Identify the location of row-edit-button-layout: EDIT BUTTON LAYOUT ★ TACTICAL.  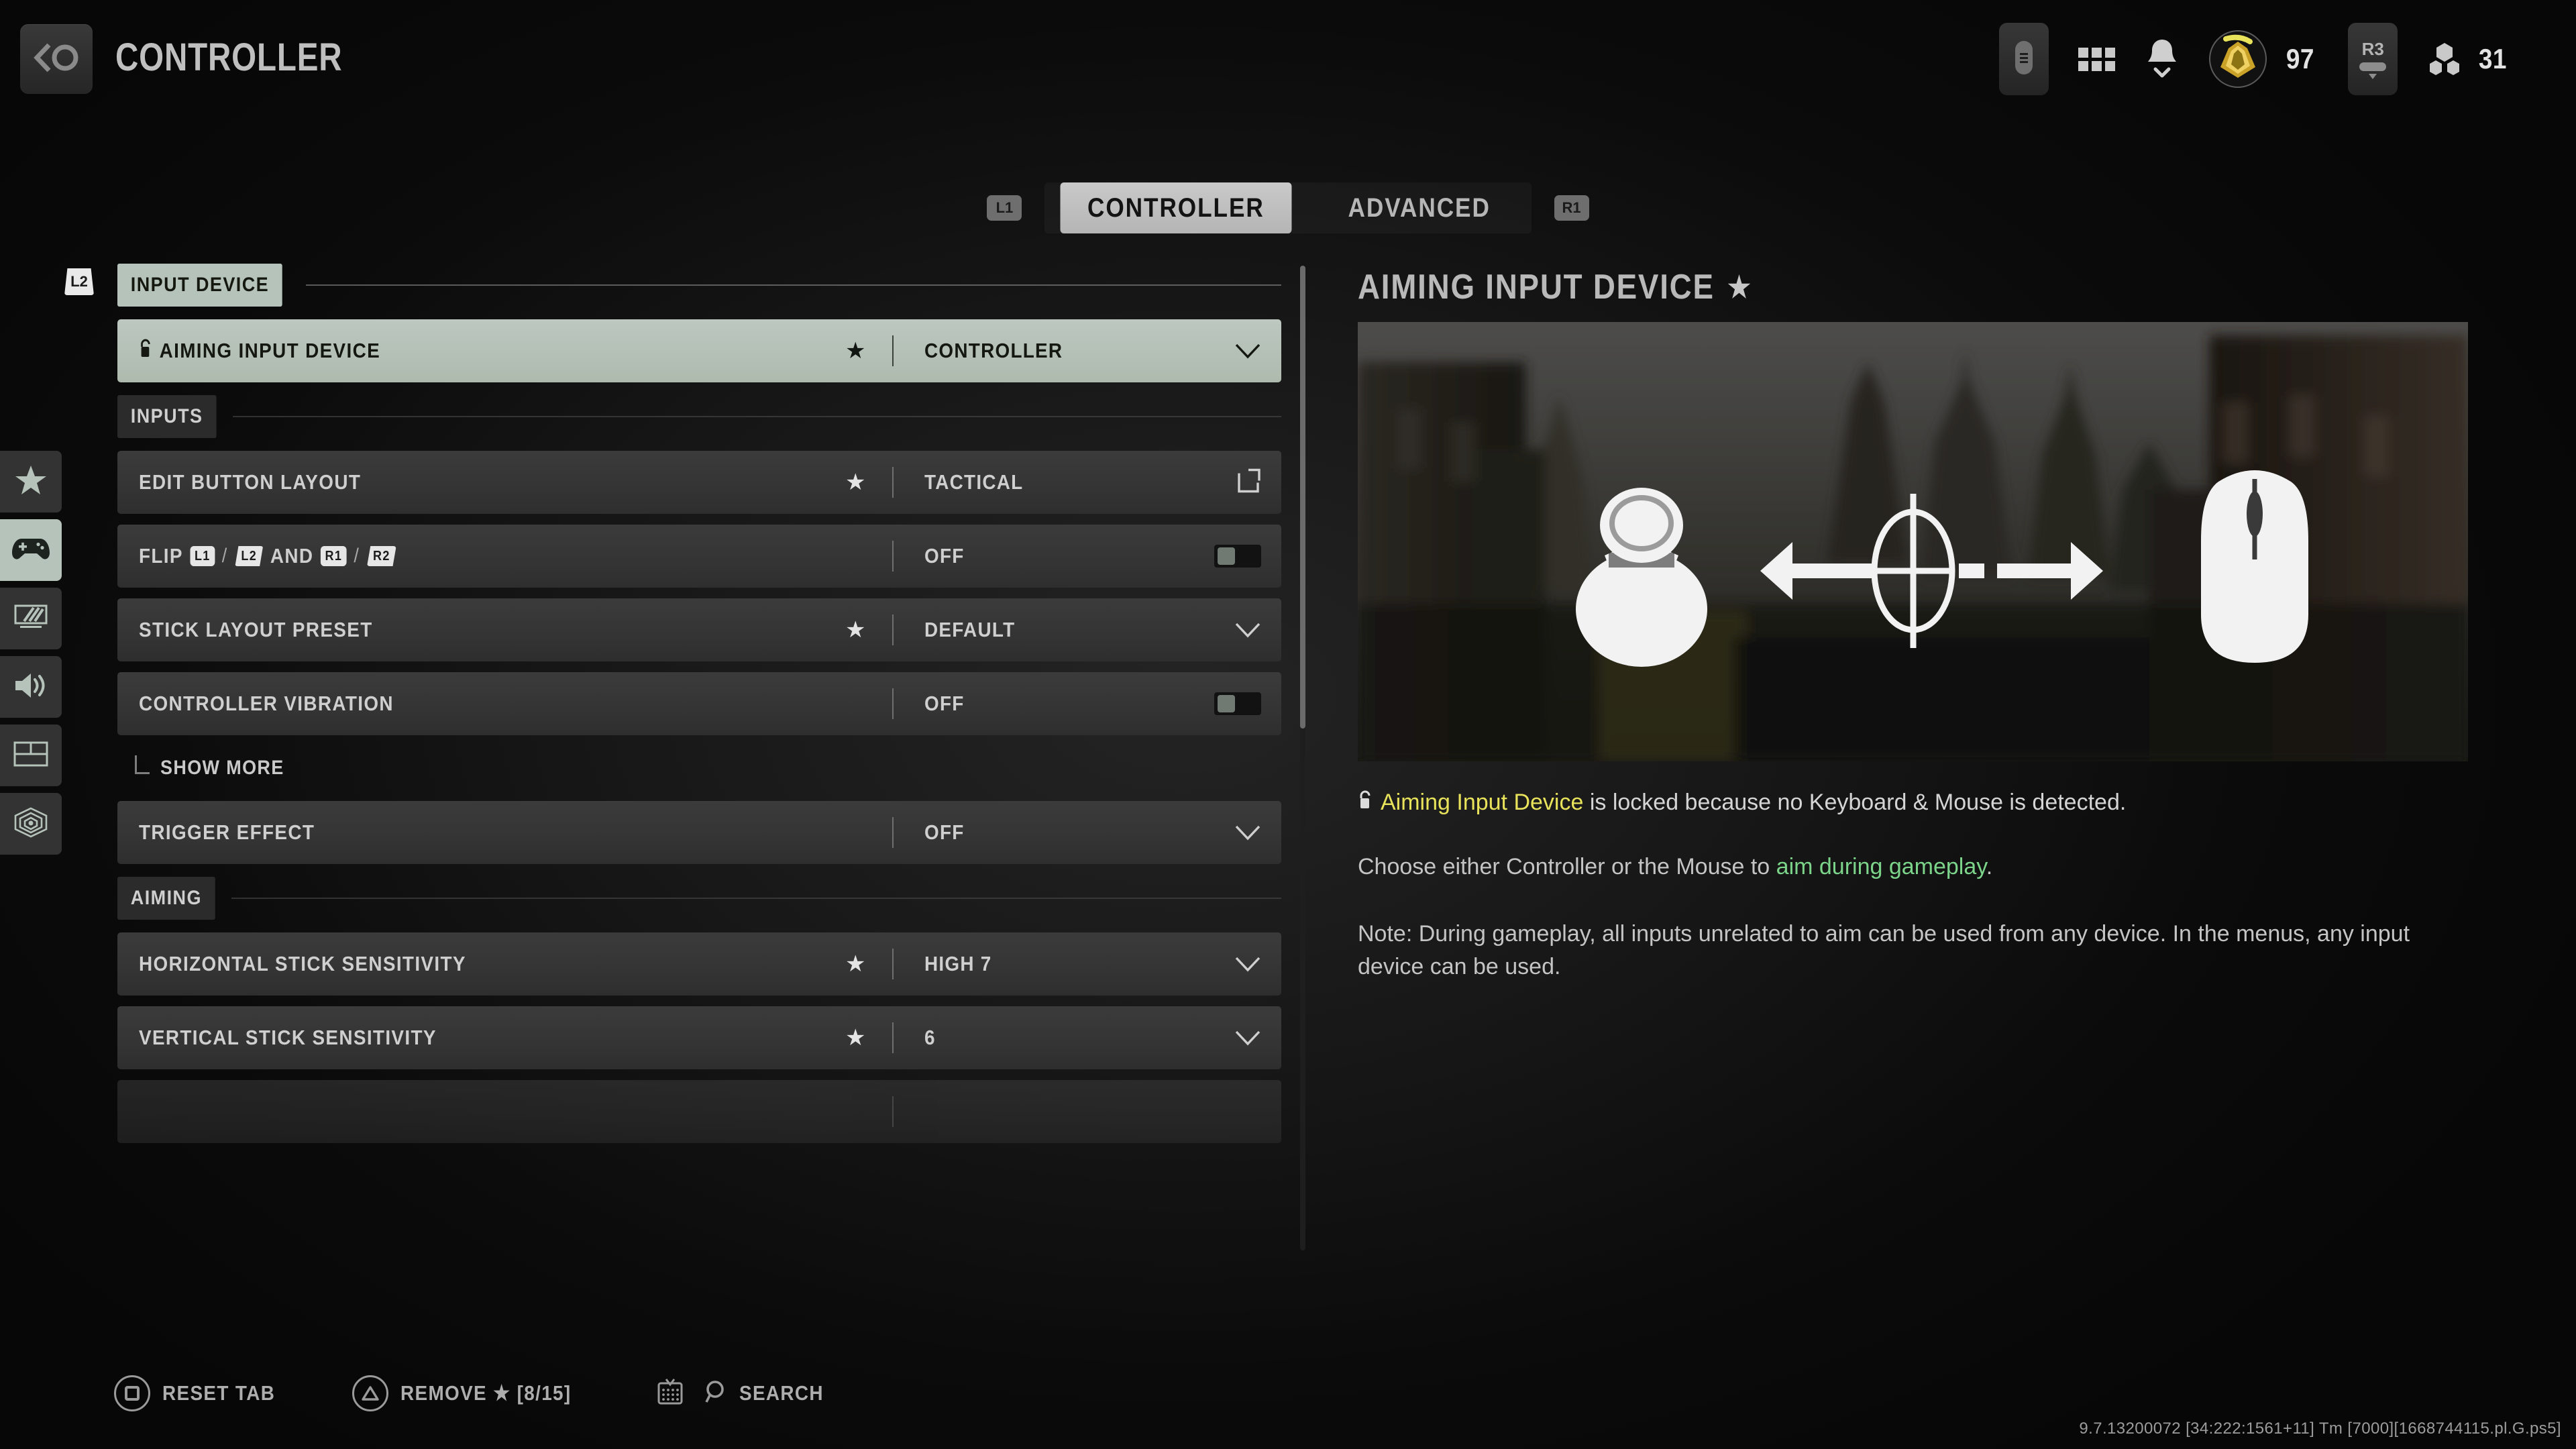
(699, 482).